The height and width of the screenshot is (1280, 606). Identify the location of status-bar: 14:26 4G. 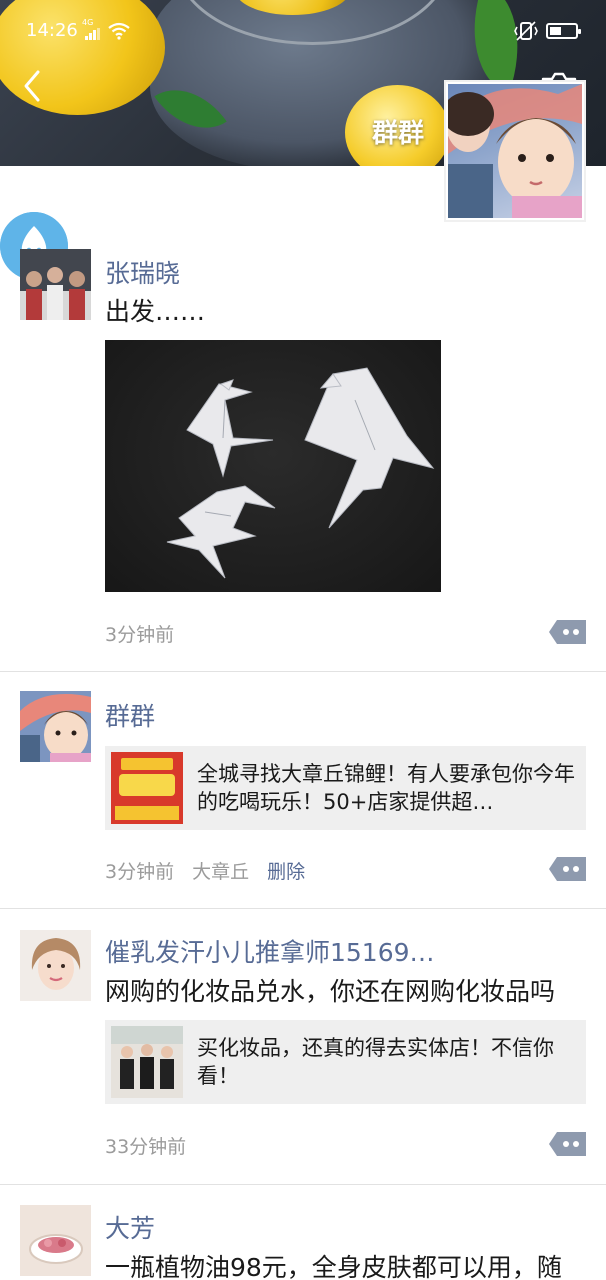
(303, 32).